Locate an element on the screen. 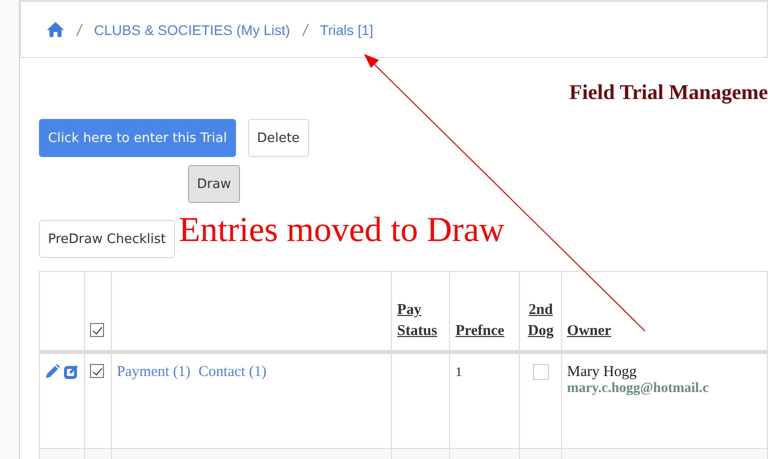 The height and width of the screenshot is (459, 768). button: PreDraw Checklist is located at coordinates (107, 239).